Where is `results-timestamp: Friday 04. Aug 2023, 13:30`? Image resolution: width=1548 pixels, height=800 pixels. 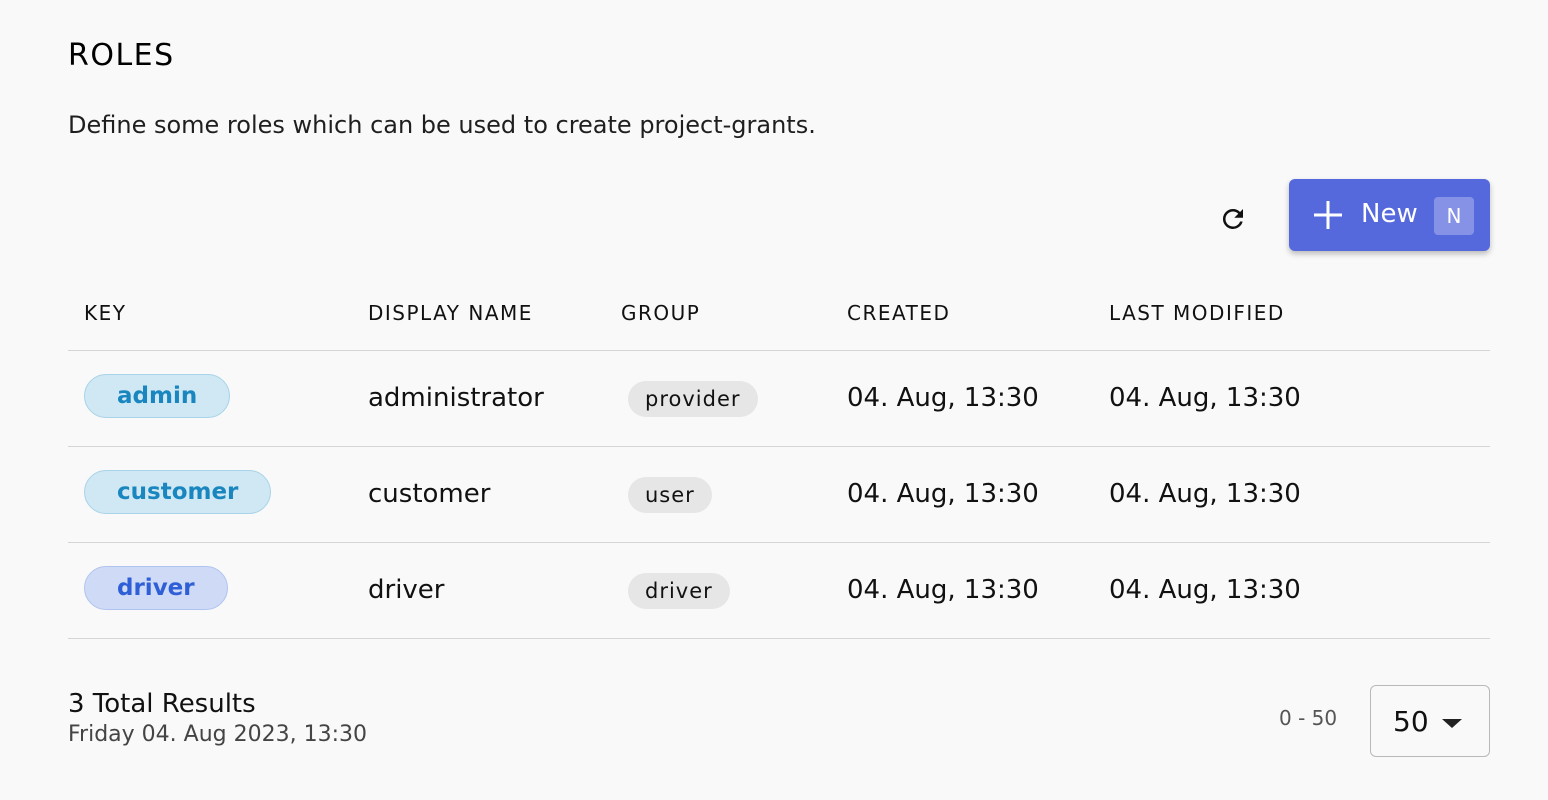 results-timestamp: Friday 04. Aug 2023, 13:30 is located at coordinates (217, 734).